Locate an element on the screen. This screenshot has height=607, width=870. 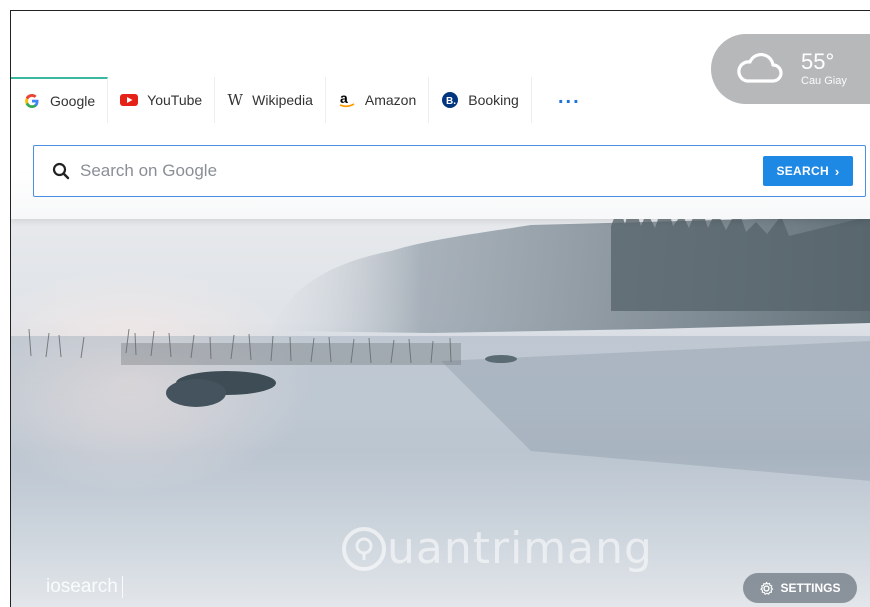
amazon-icon: a is located at coordinates (347, 100).